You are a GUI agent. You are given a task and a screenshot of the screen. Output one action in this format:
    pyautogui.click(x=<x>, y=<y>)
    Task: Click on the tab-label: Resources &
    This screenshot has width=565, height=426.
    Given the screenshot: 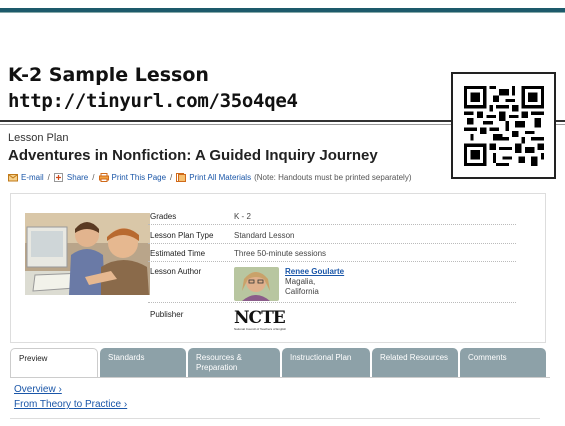 What is the action you would take?
    pyautogui.click(x=219, y=357)
    